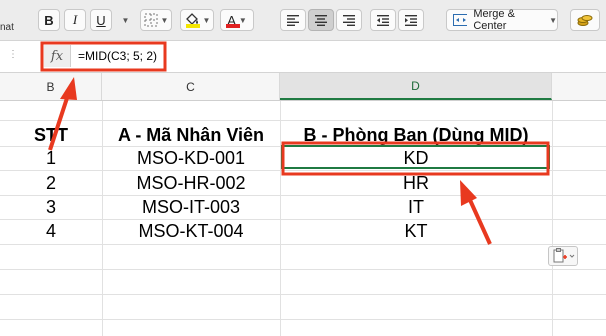 The height and width of the screenshot is (336, 606). I want to click on align-left-icon, so click(293, 20).